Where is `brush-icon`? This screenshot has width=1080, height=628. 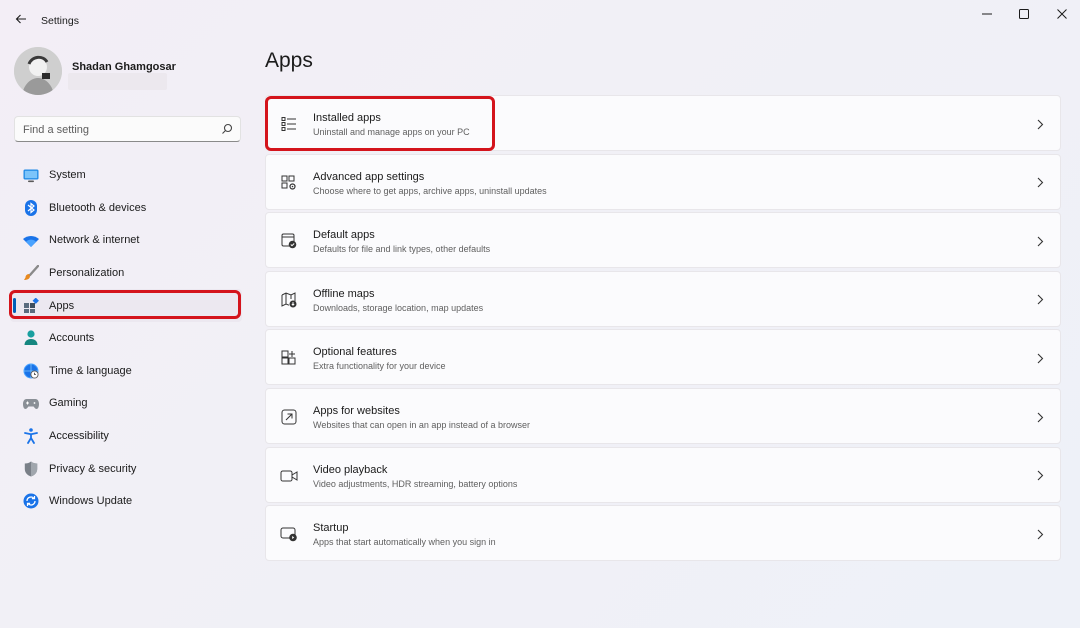 brush-icon is located at coordinates (30, 273).